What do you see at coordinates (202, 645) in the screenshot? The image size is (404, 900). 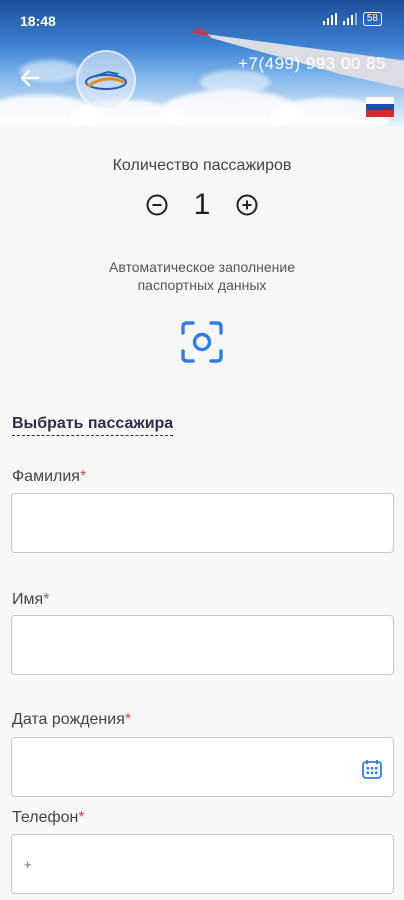 I see `name-input` at bounding box center [202, 645].